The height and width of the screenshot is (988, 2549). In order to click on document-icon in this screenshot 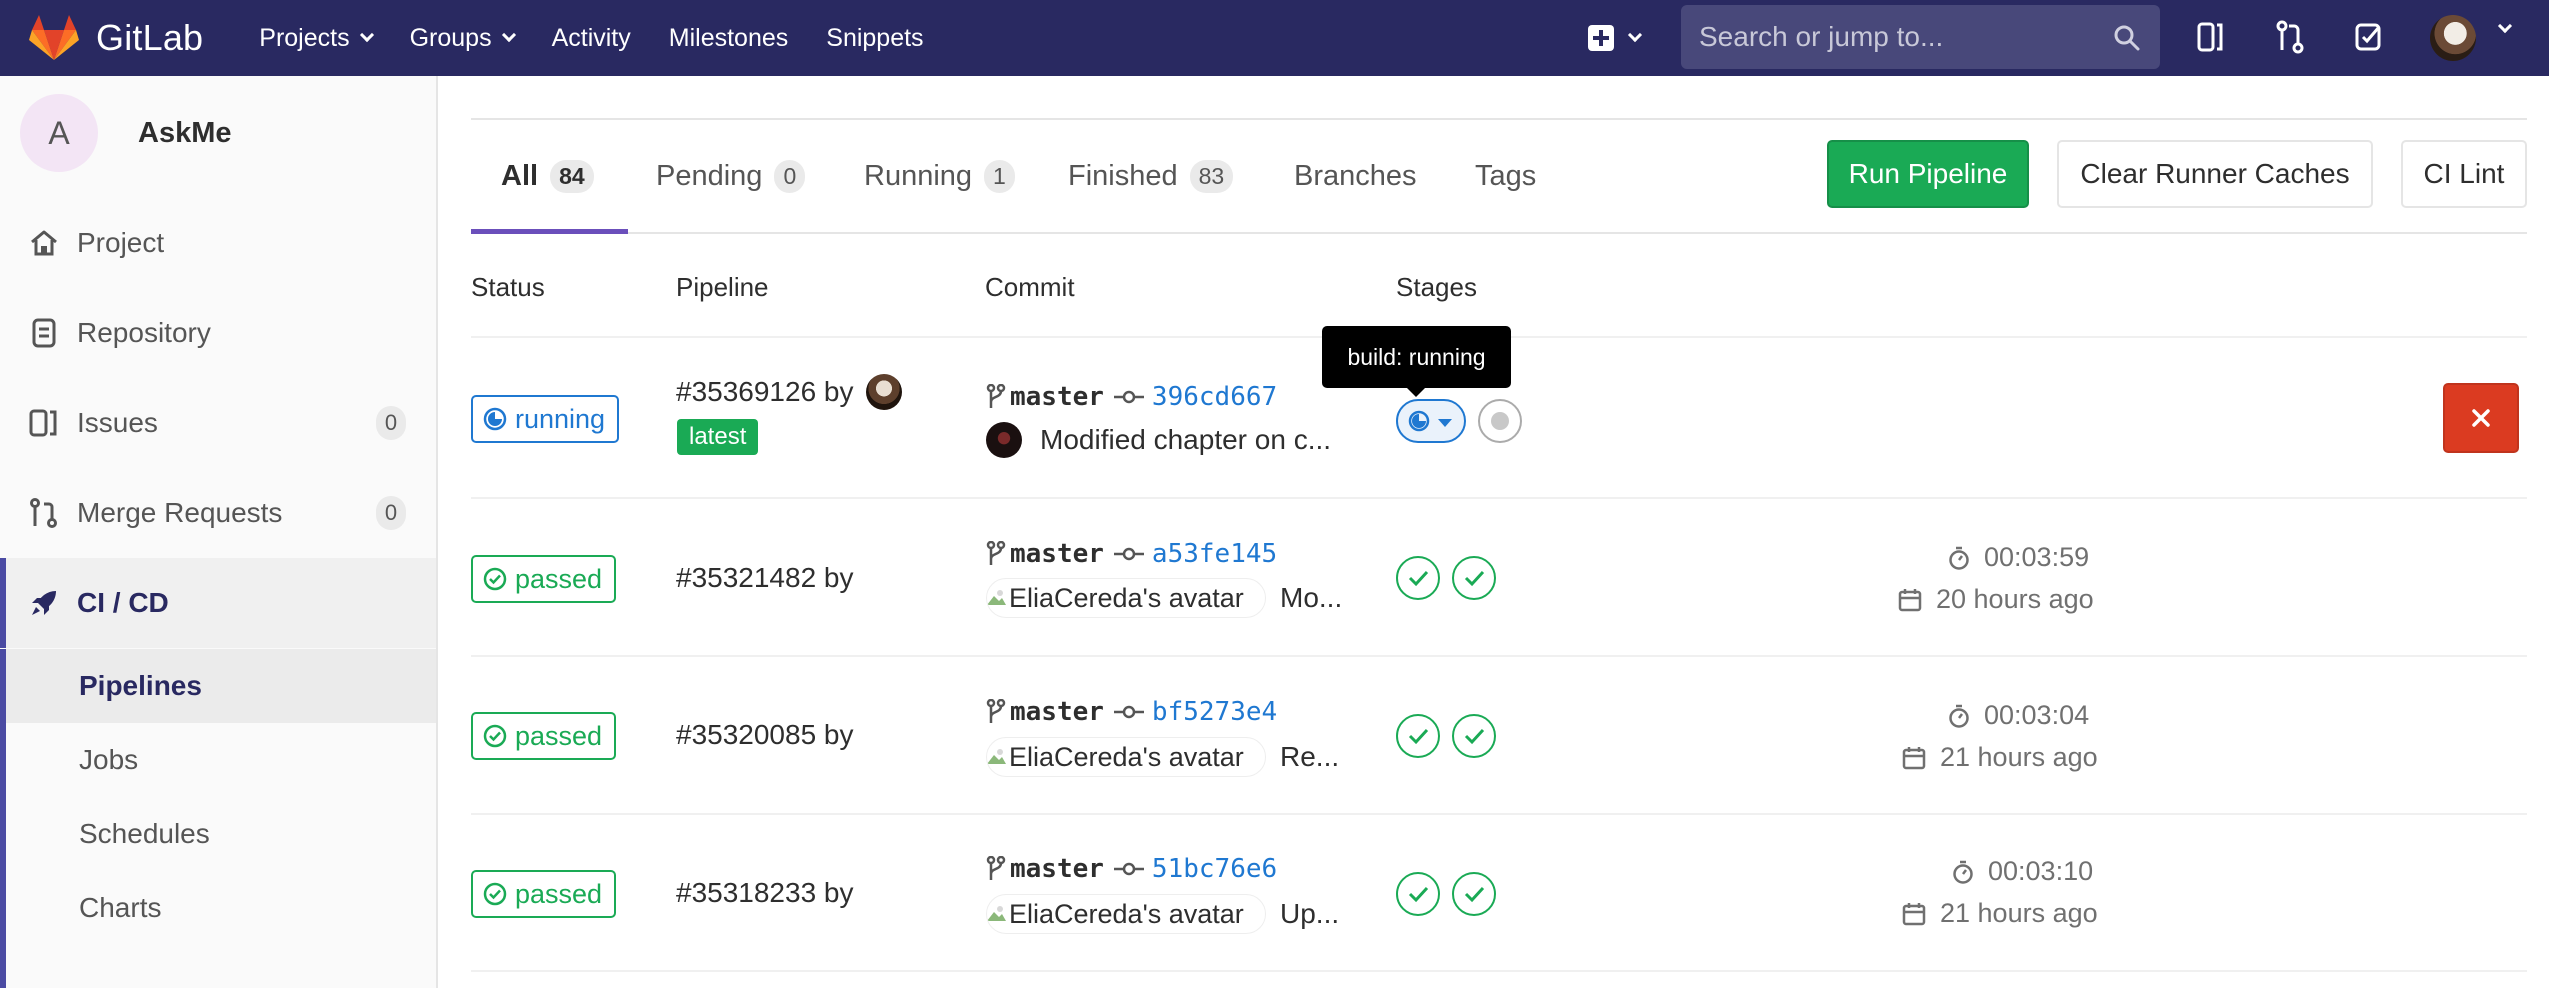, I will do `click(44, 333)`.